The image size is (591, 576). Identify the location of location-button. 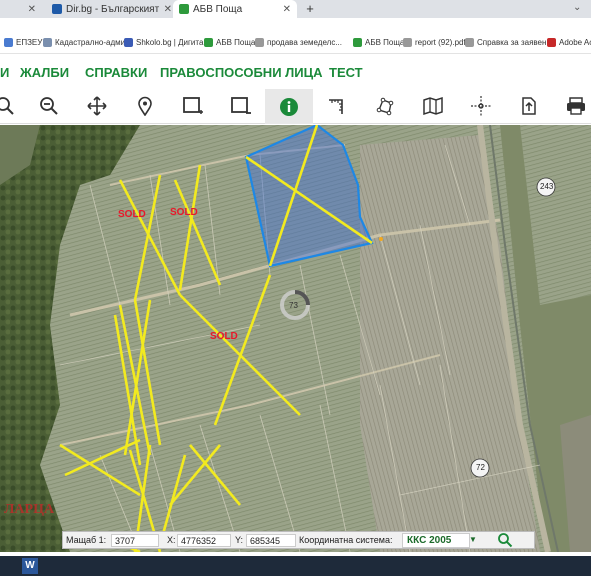
(145, 106).